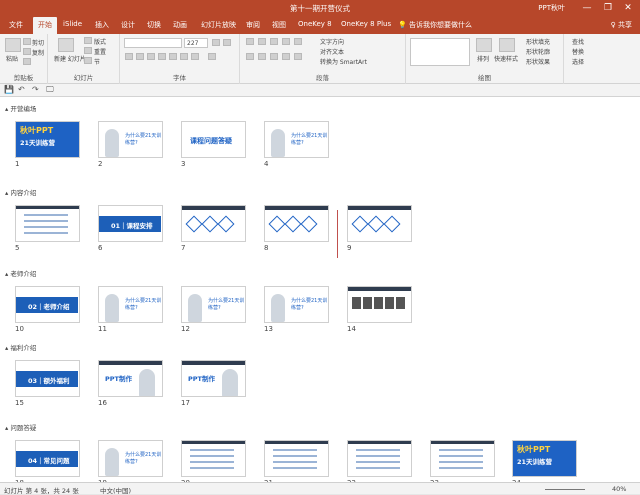 Image resolution: width=640 pixels, height=495 pixels. What do you see at coordinates (621, 25) in the screenshot?
I see `share-button: ♀ 共享` at bounding box center [621, 25].